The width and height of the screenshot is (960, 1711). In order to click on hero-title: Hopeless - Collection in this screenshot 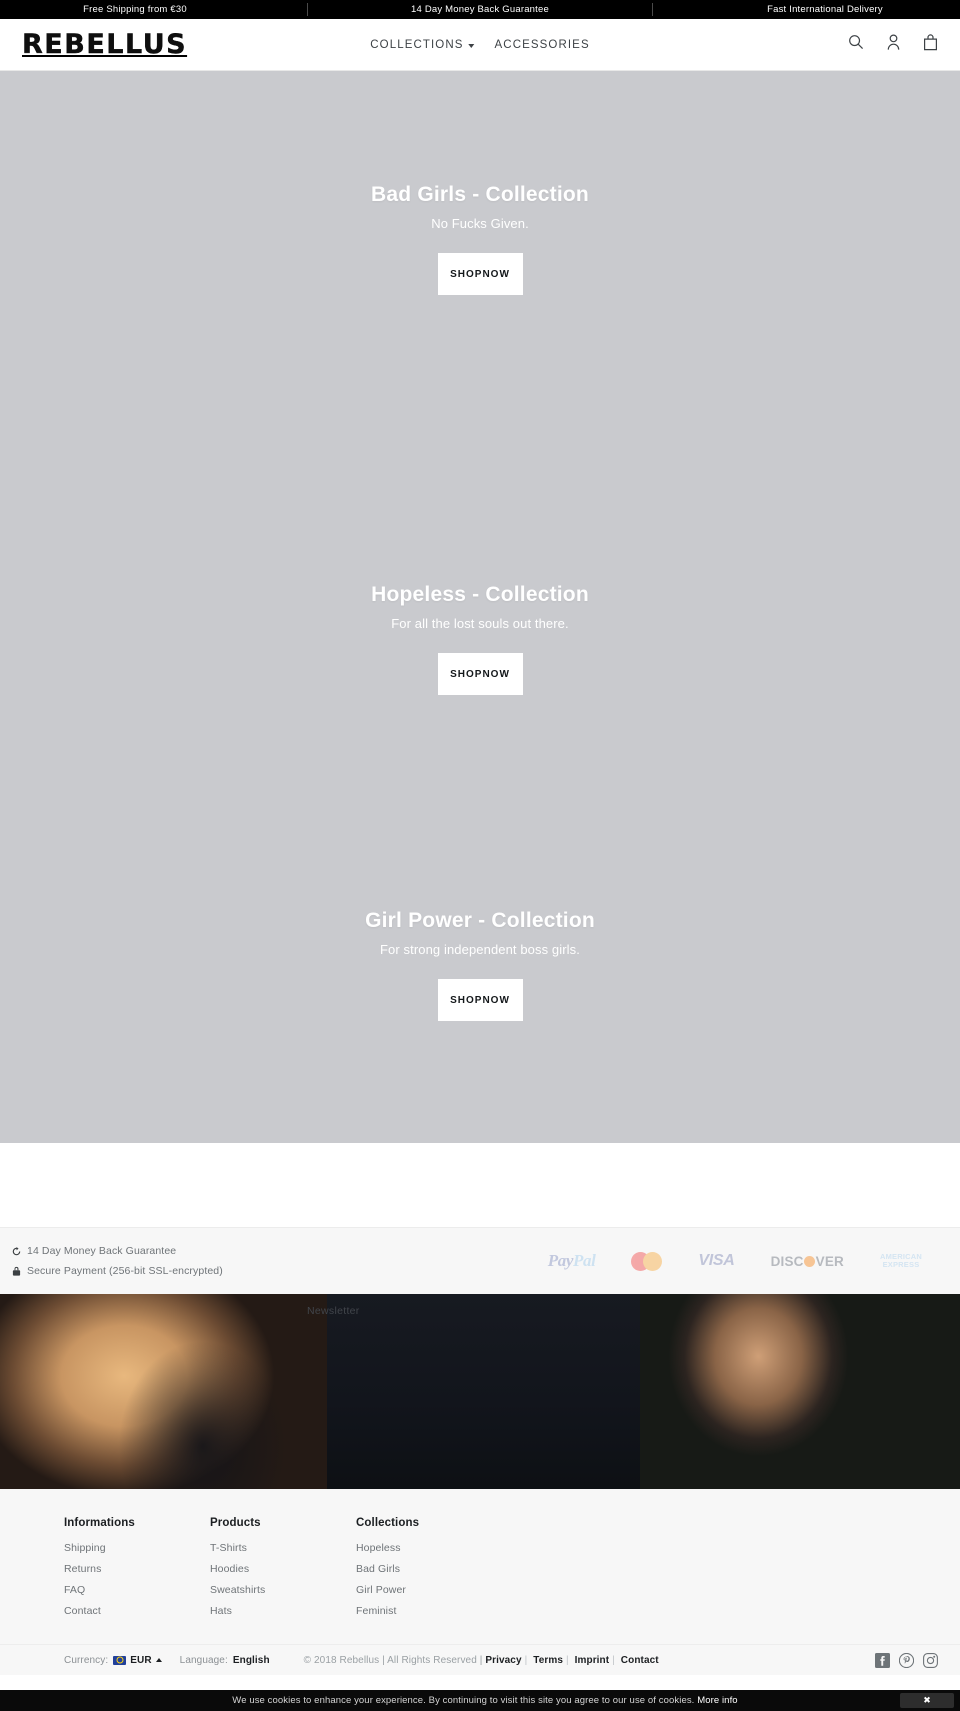, I will do `click(480, 594)`.